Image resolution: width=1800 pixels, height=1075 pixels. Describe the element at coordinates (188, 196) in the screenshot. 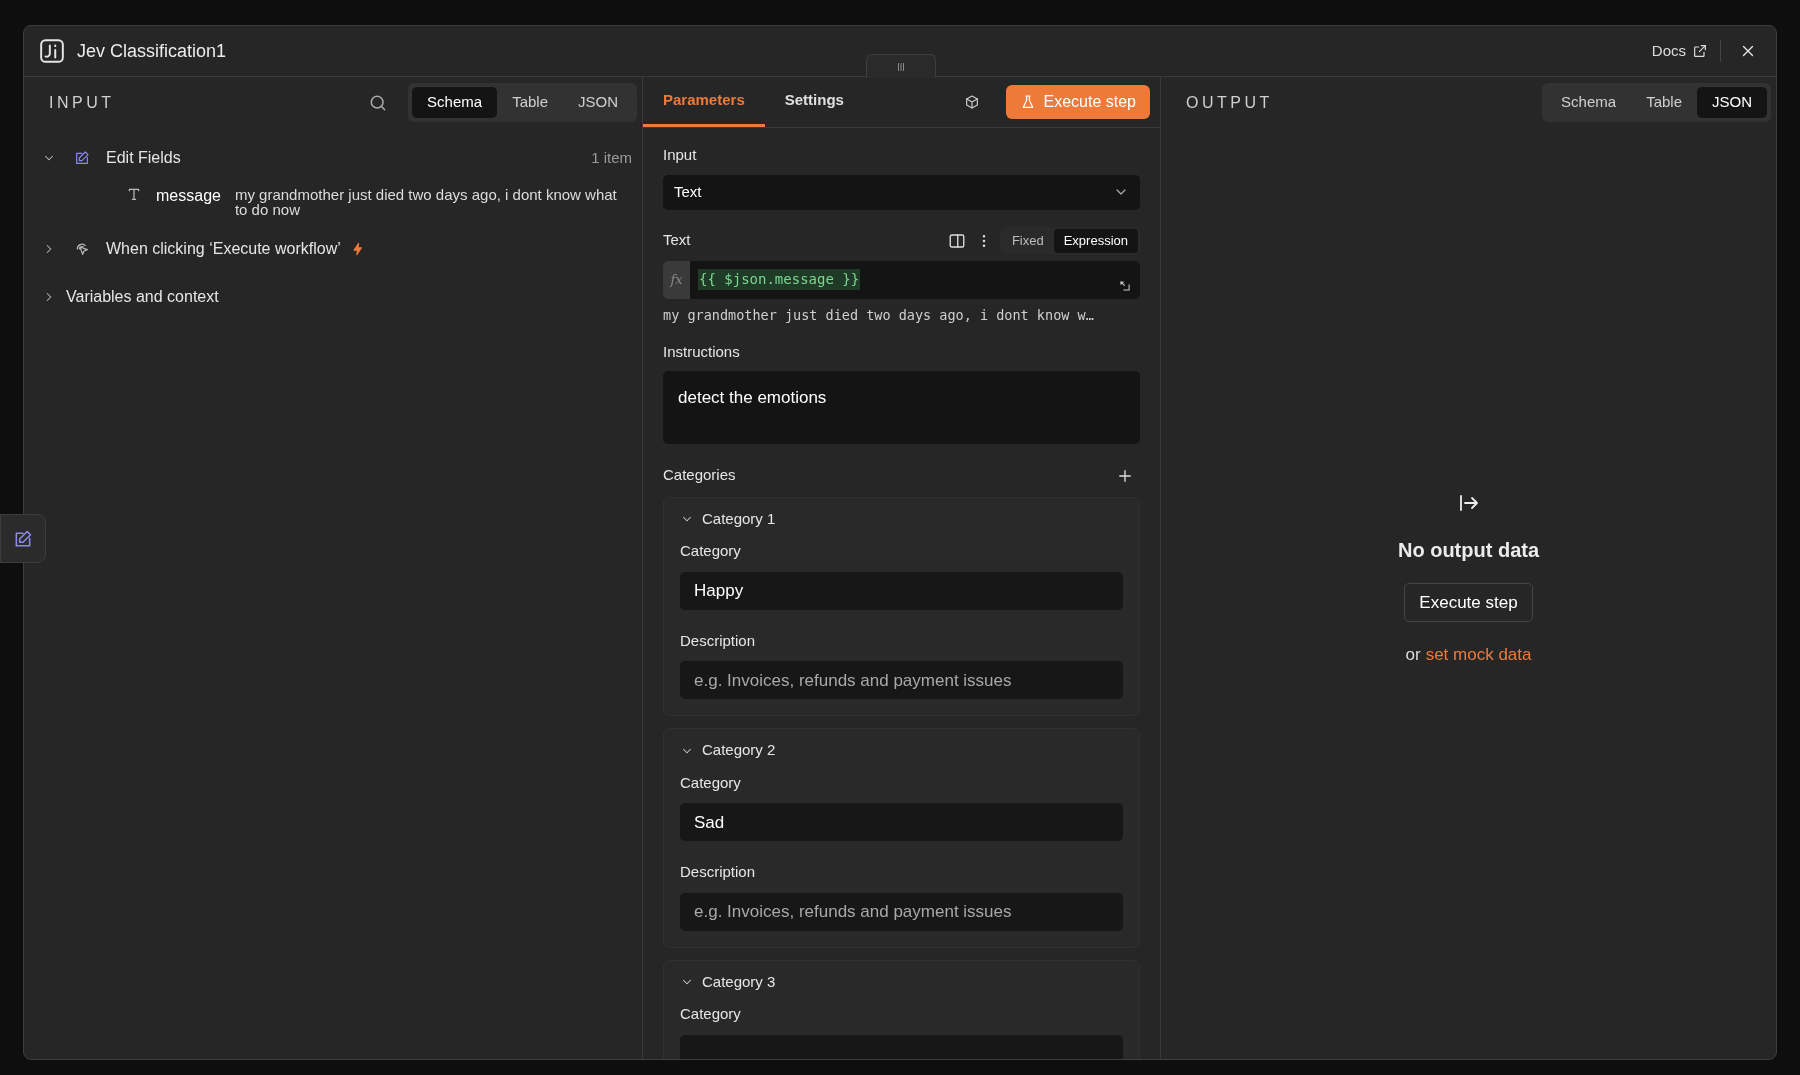

I see `field-name: message` at that location.